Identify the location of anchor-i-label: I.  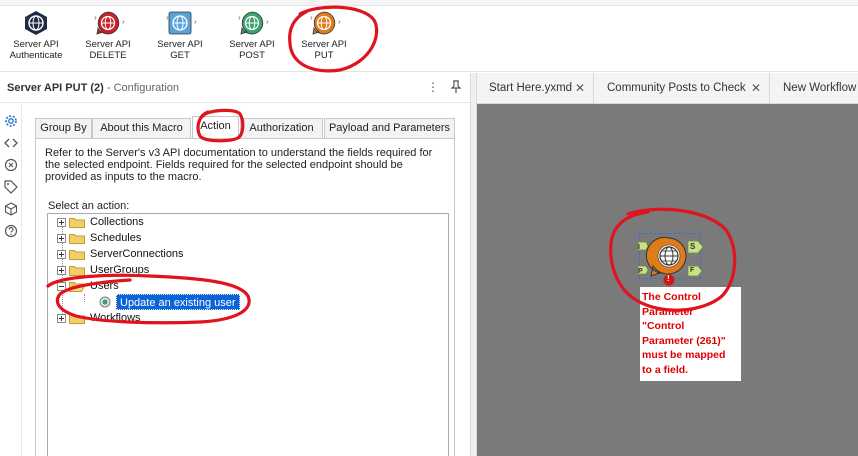
(639, 247).